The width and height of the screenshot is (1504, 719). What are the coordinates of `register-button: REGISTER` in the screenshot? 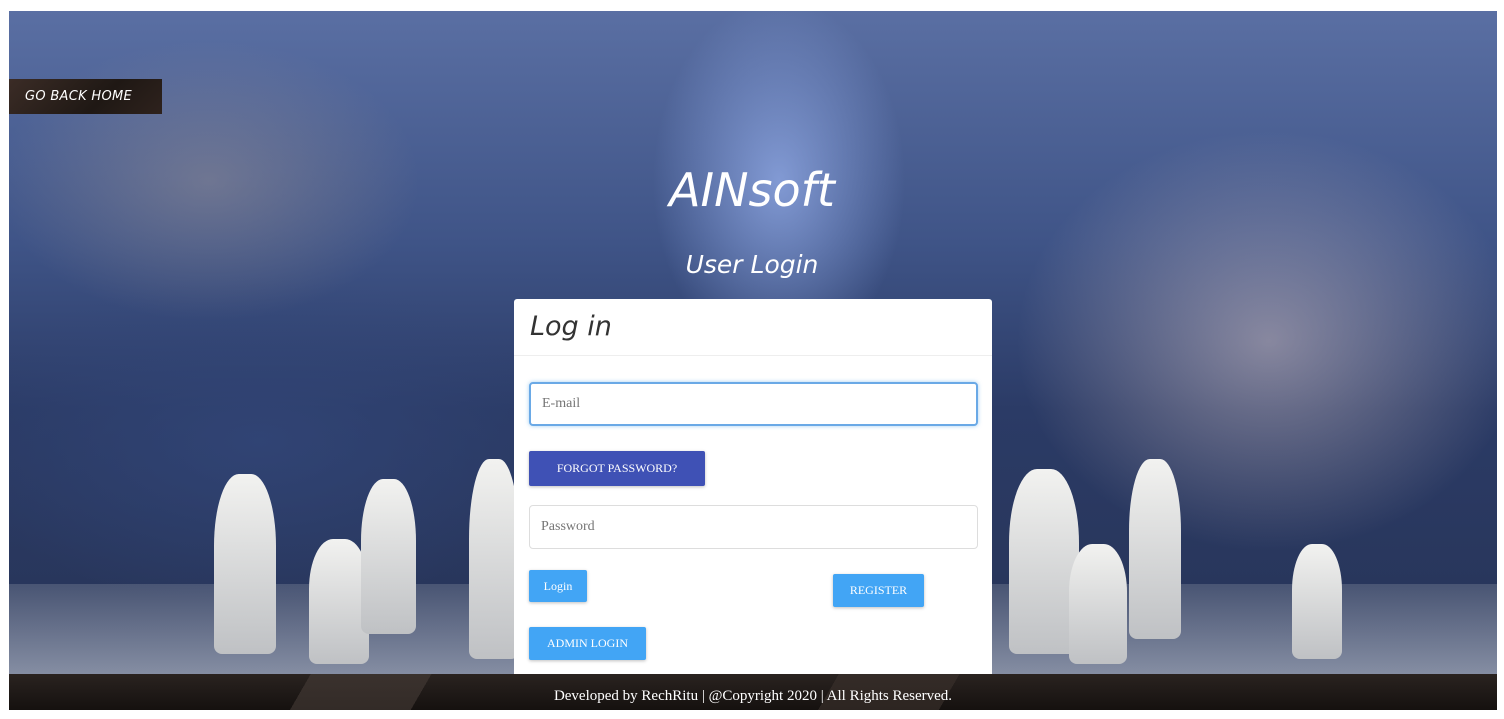 It's located at (878, 590).